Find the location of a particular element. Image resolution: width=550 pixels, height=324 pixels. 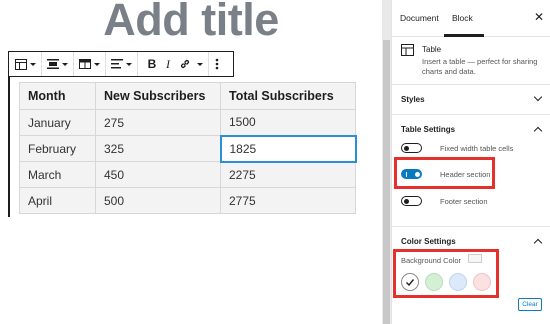

editor-scrollbar is located at coordinates (386, 162).